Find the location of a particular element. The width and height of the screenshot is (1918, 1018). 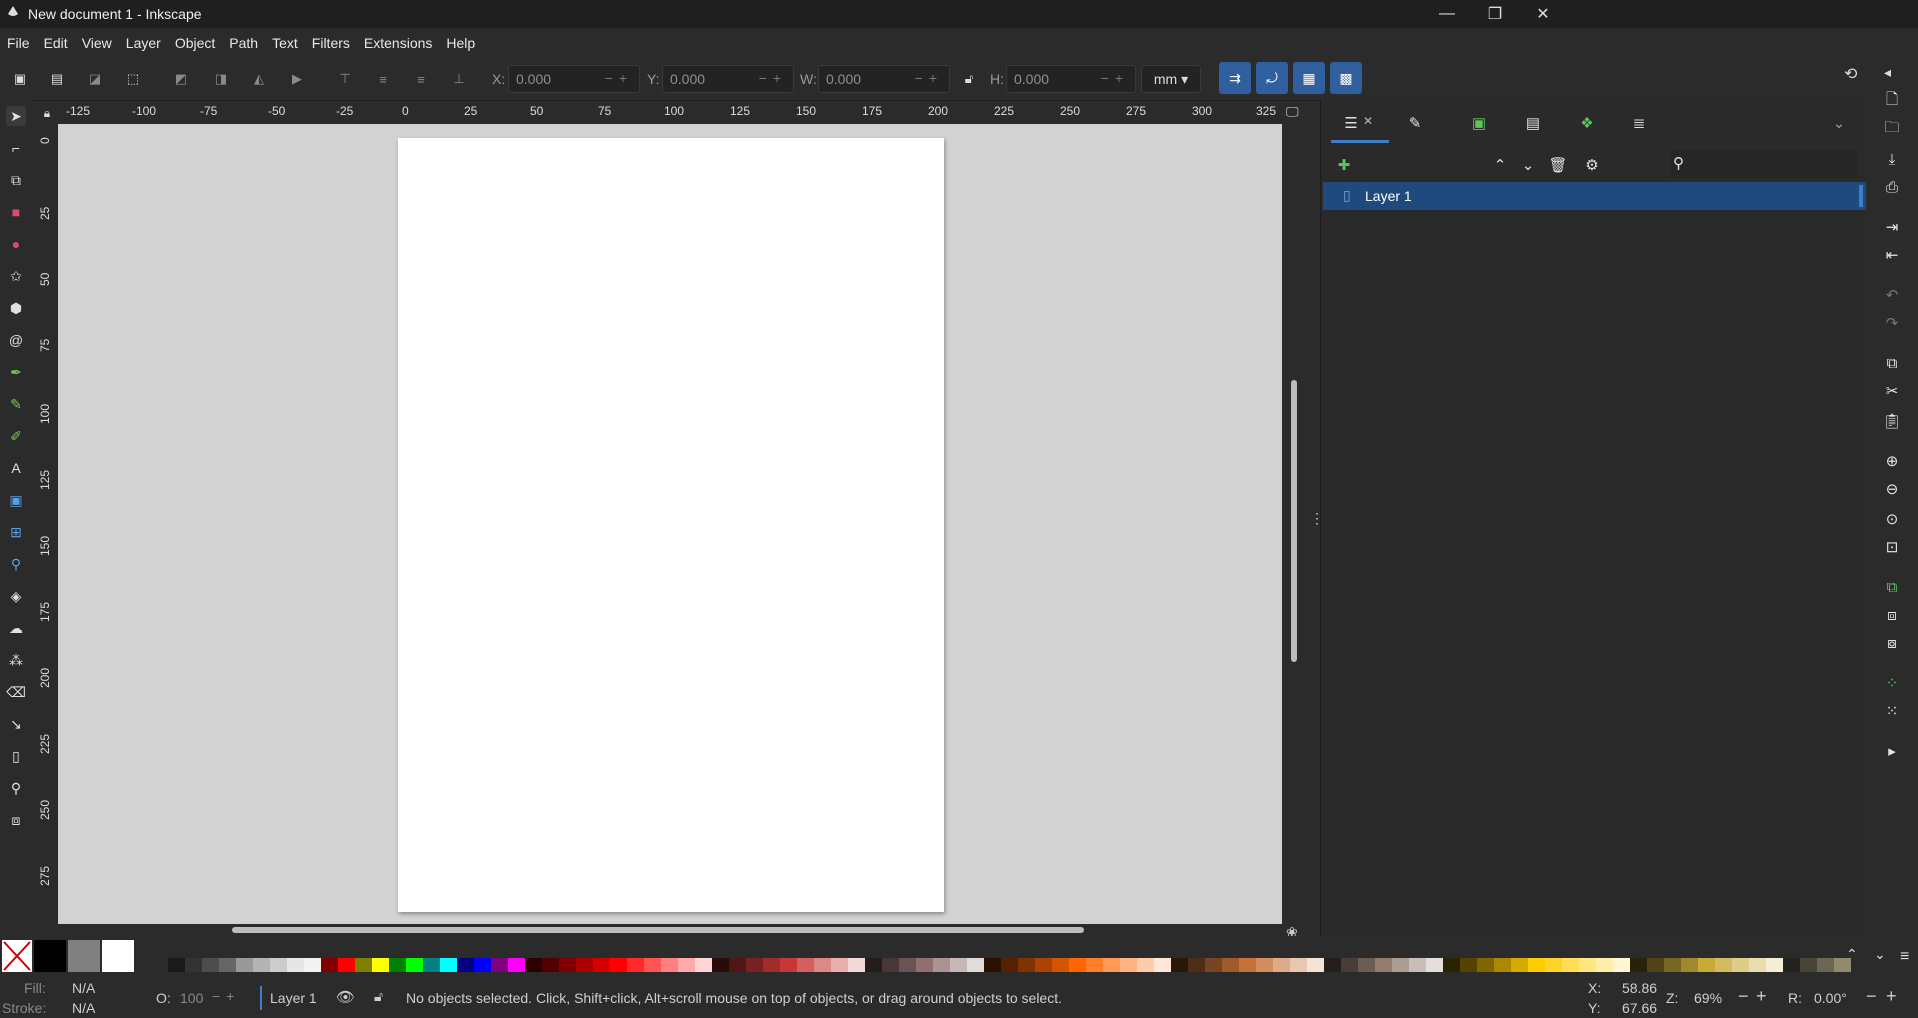

transform-gradients-button: ▦ is located at coordinates (1309, 78).